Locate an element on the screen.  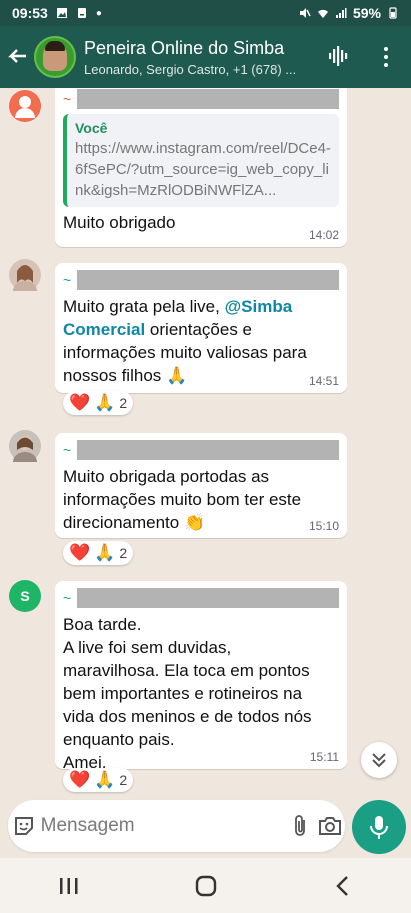
home-icon is located at coordinates (206, 886).